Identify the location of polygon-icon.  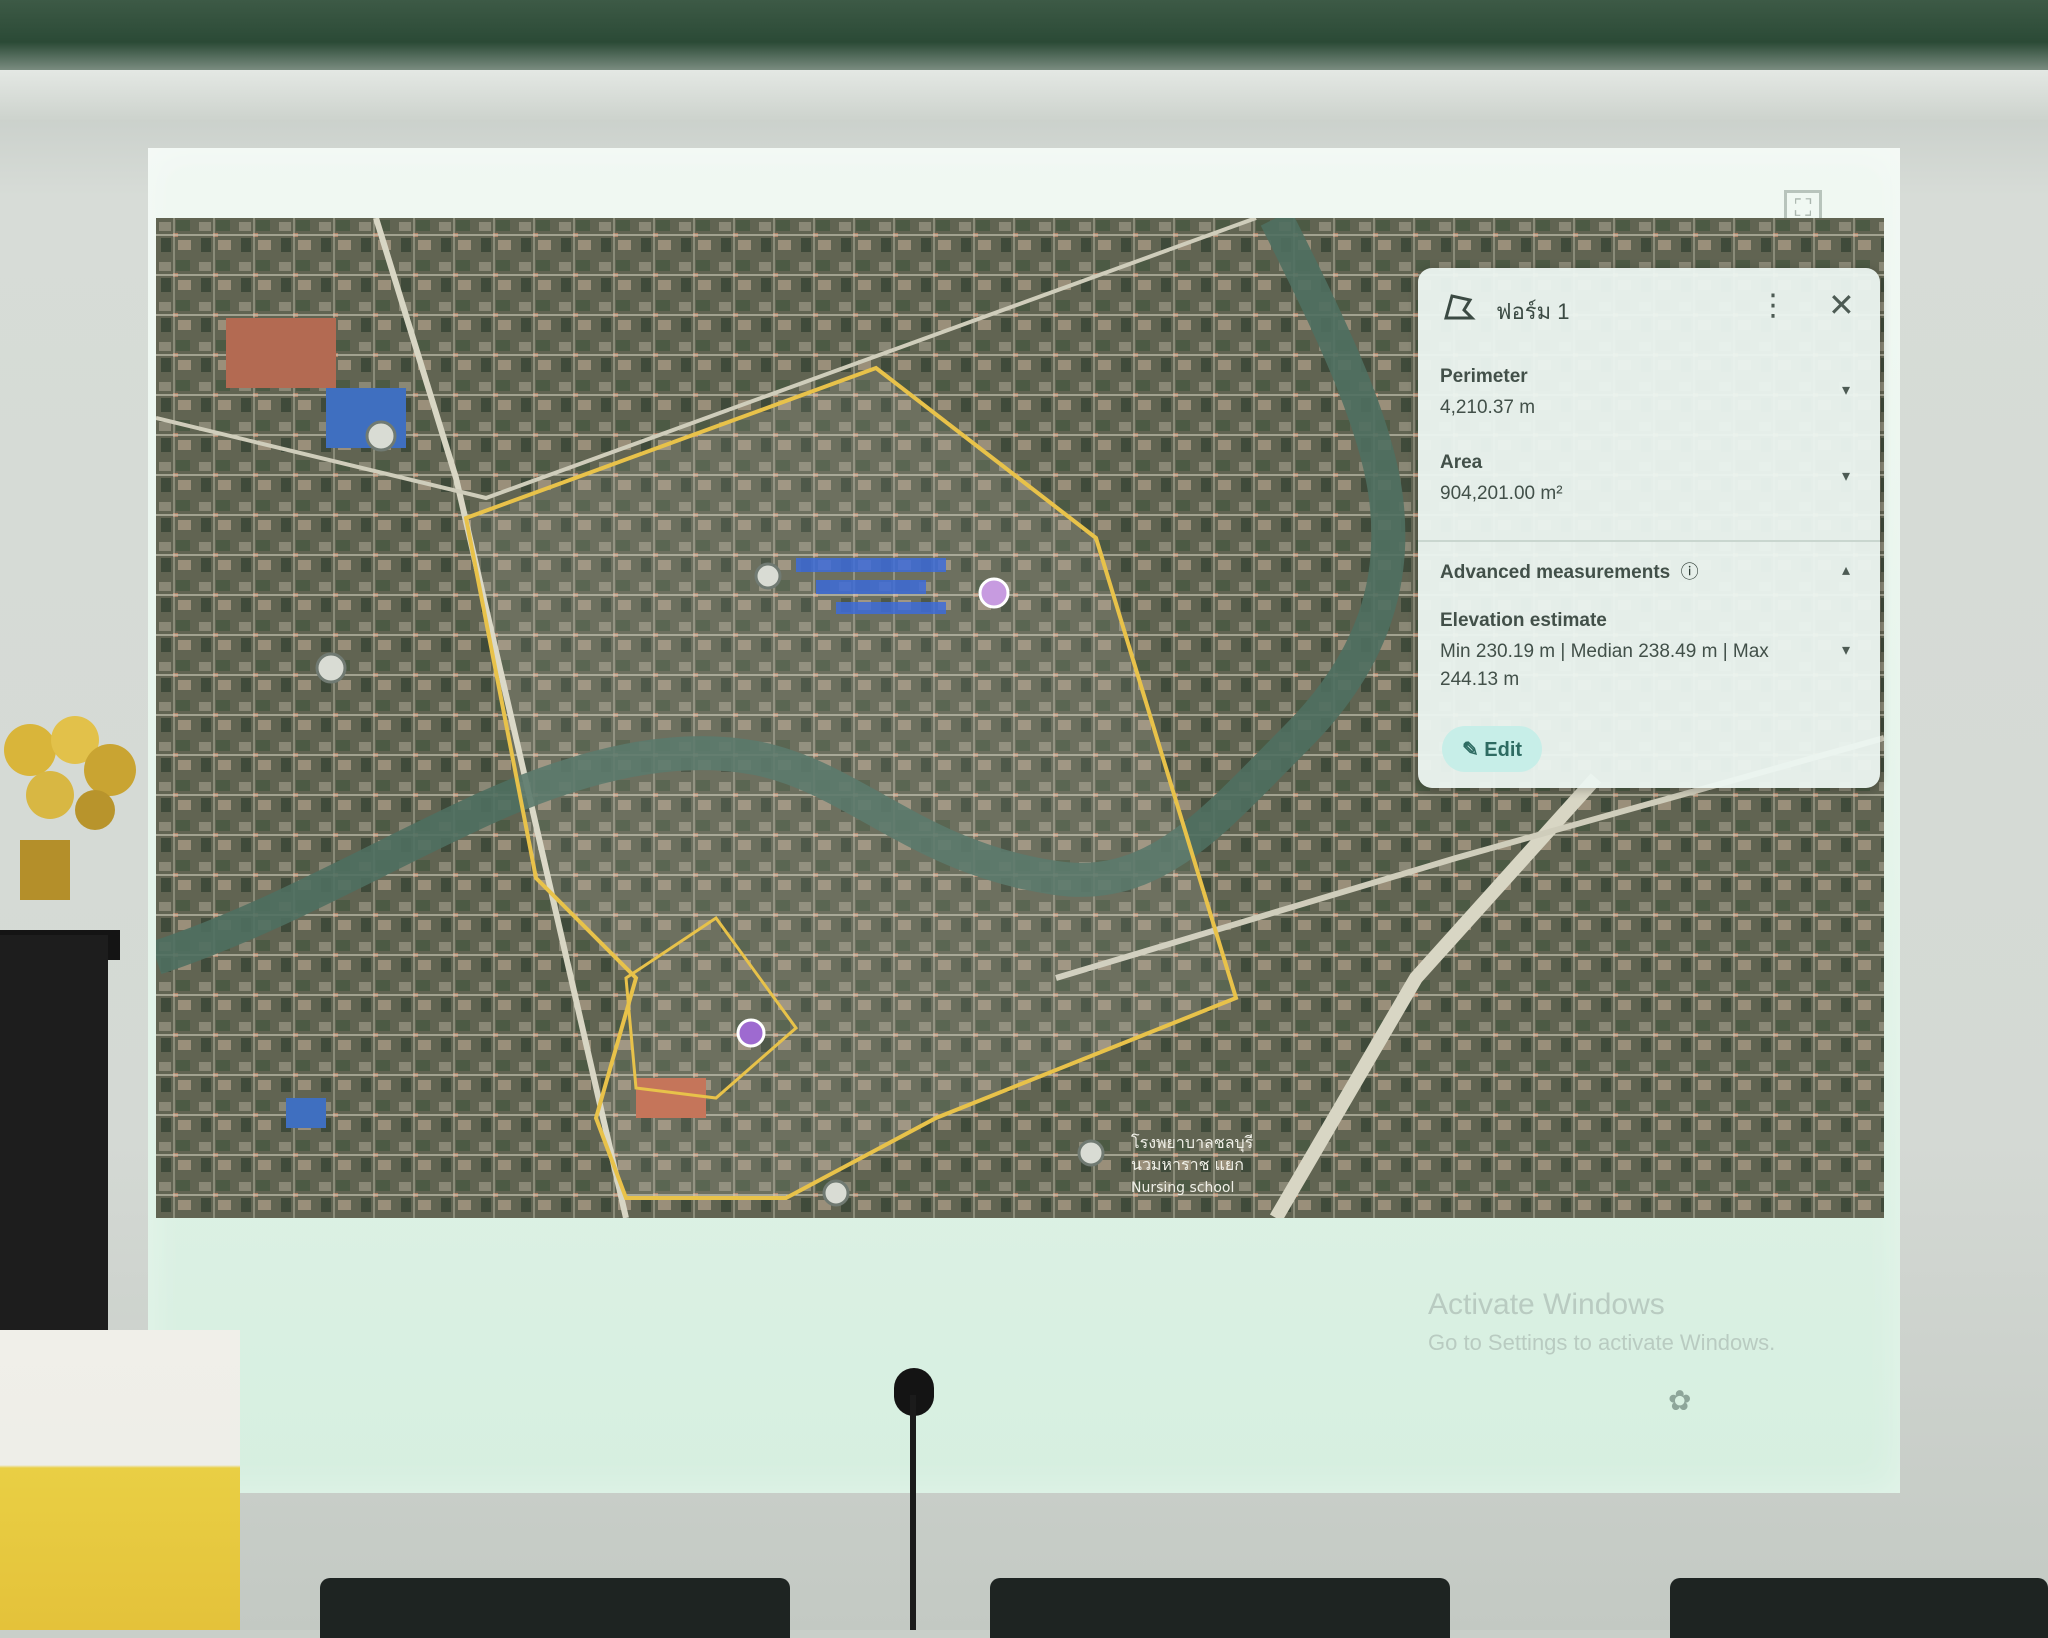
(1460, 307).